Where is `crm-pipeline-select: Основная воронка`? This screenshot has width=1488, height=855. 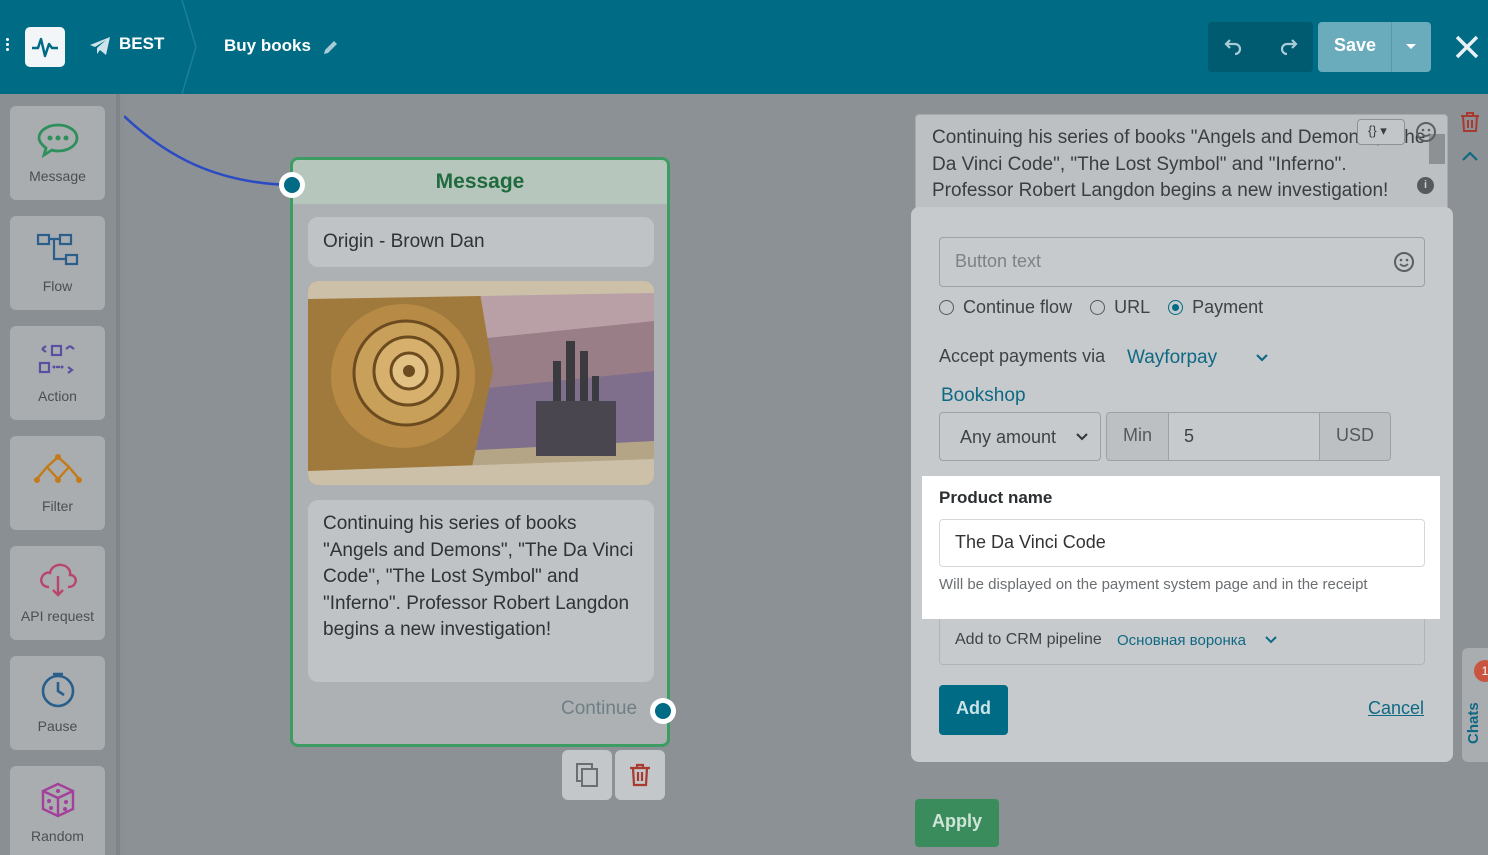
crm-pipeline-select: Основная воронка is located at coordinates (1181, 640).